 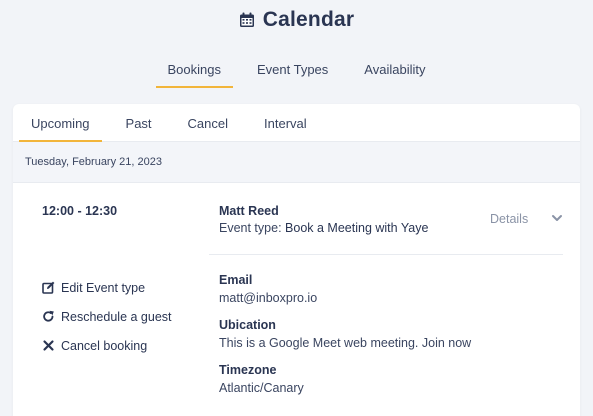 I want to click on page-title: Calendar, so click(x=308, y=19).